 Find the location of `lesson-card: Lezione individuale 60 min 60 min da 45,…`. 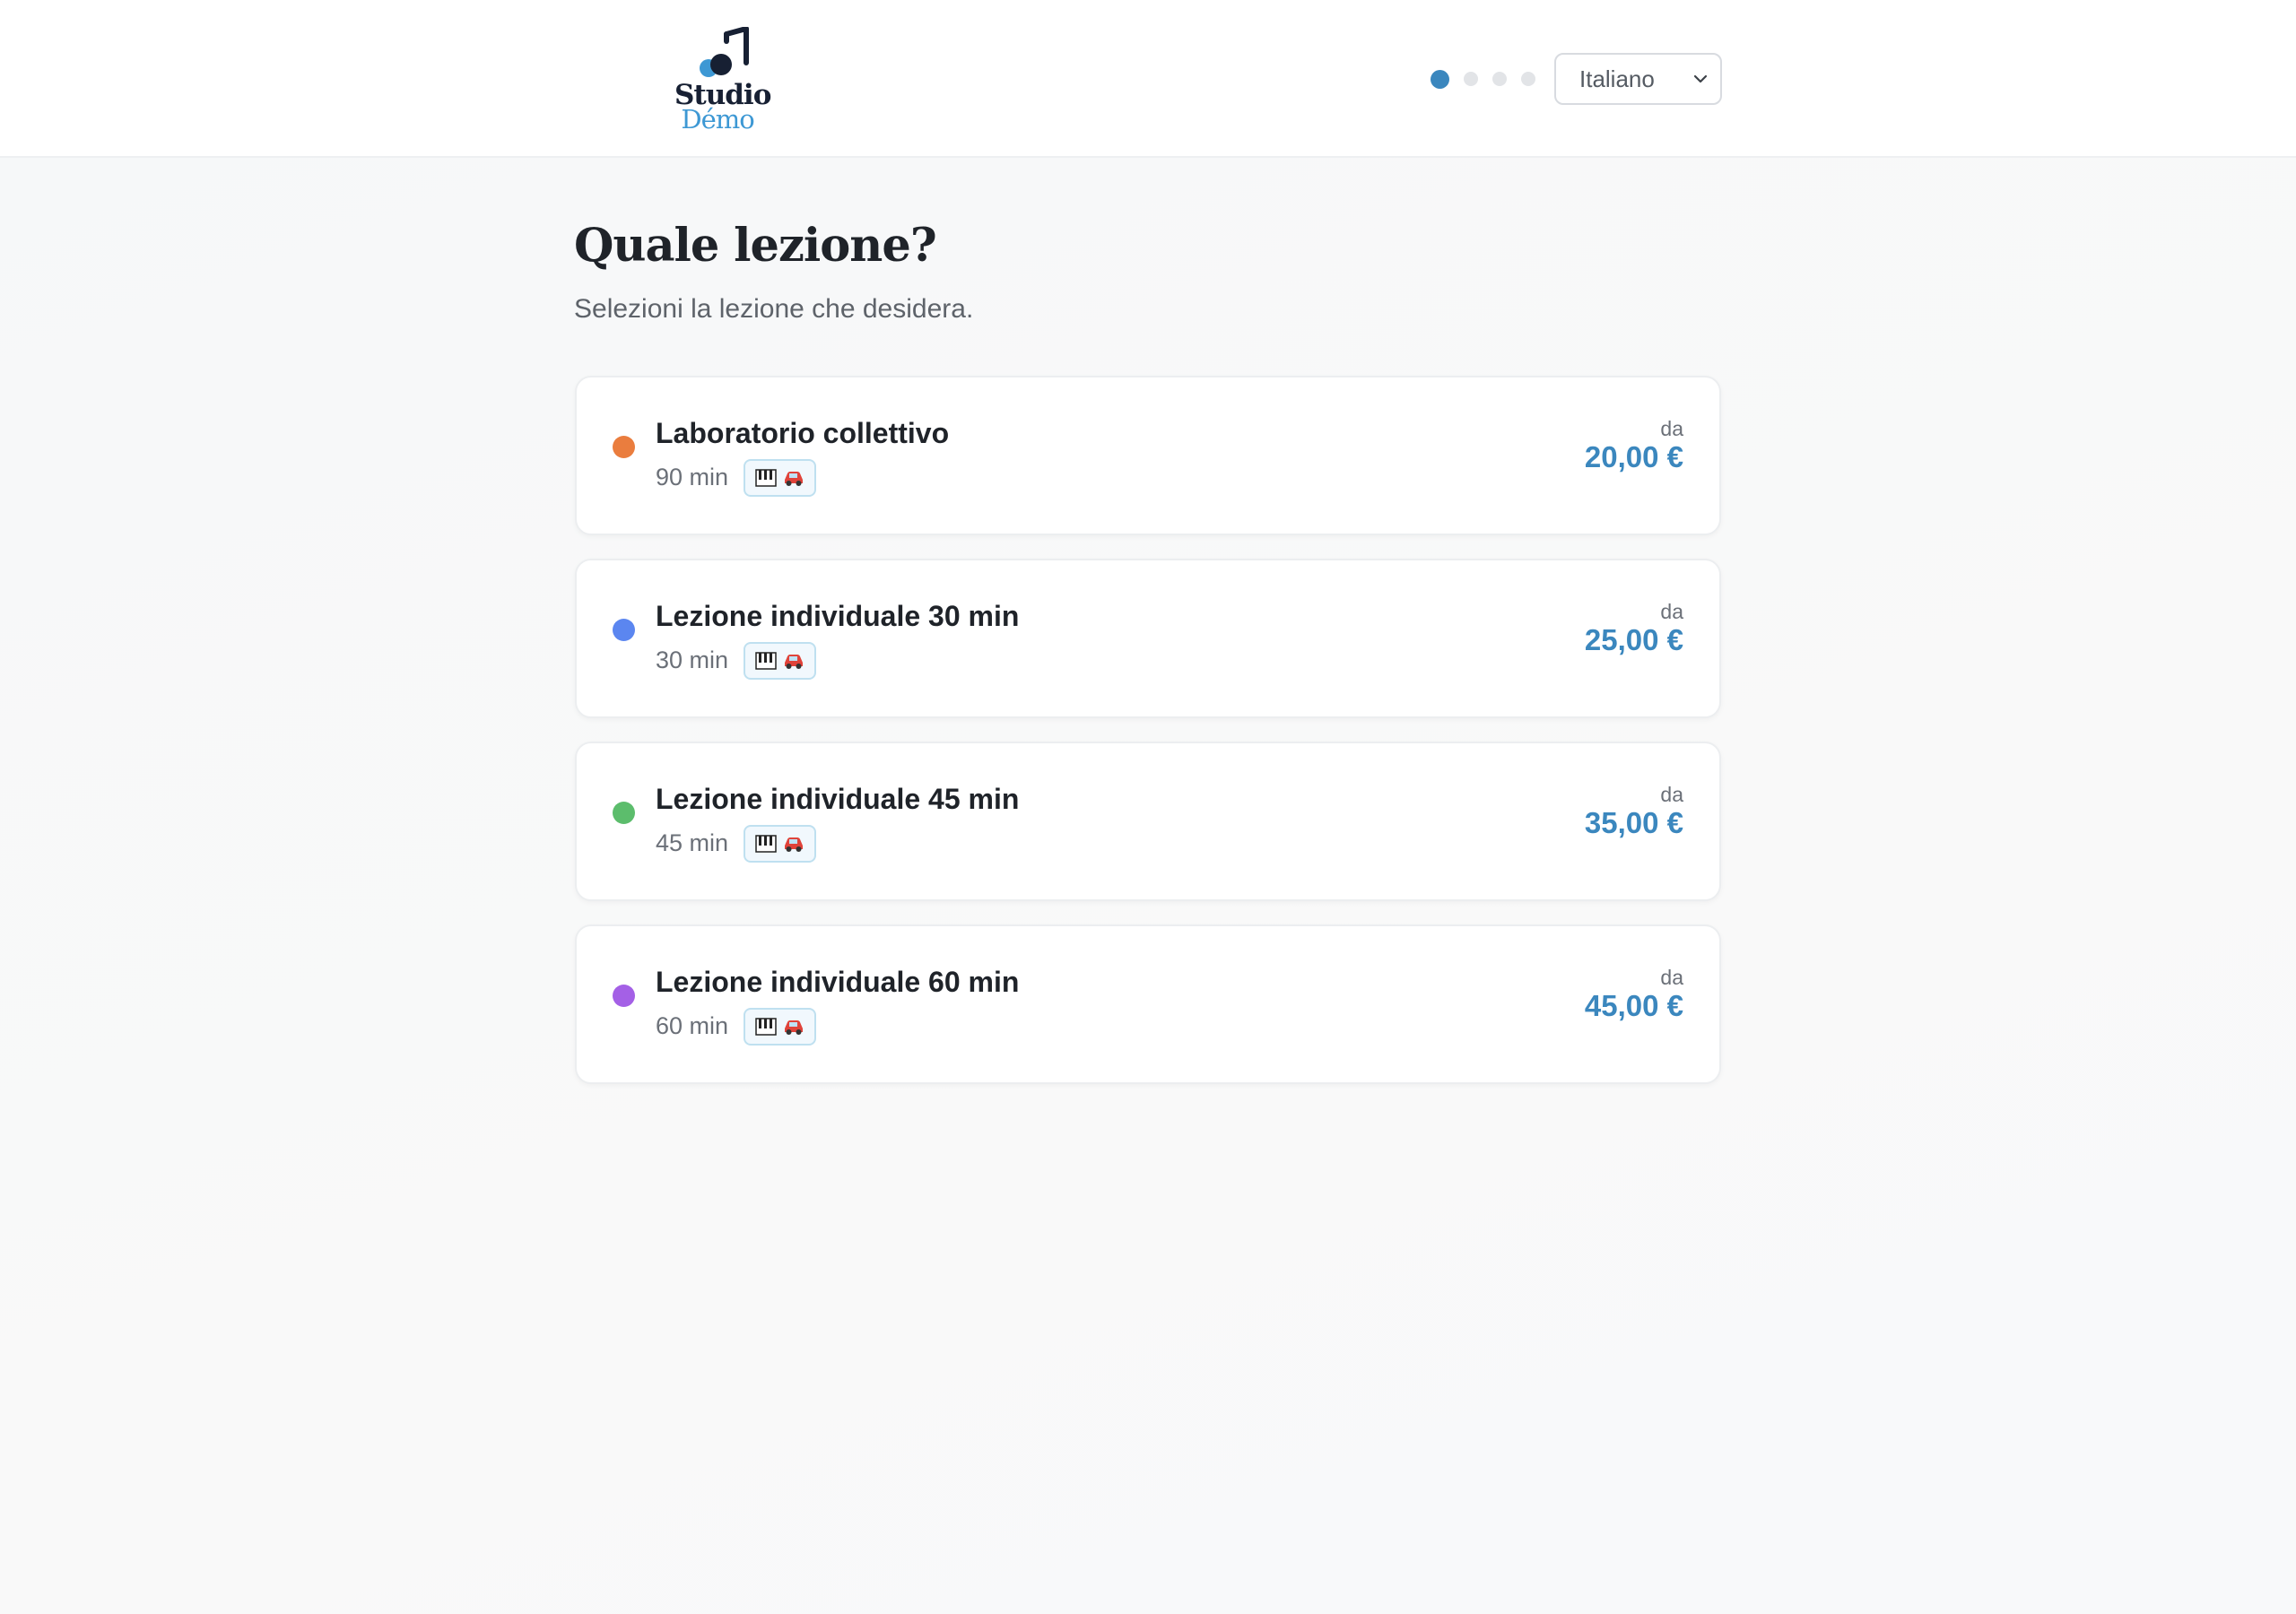

lesson-card: Lezione individuale 60 min 60 min da 45,… is located at coordinates (1148, 1004).